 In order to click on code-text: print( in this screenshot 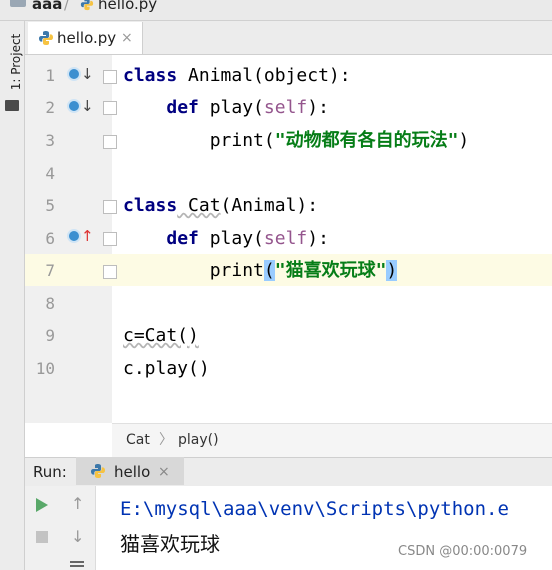, I will do `click(242, 140)`.